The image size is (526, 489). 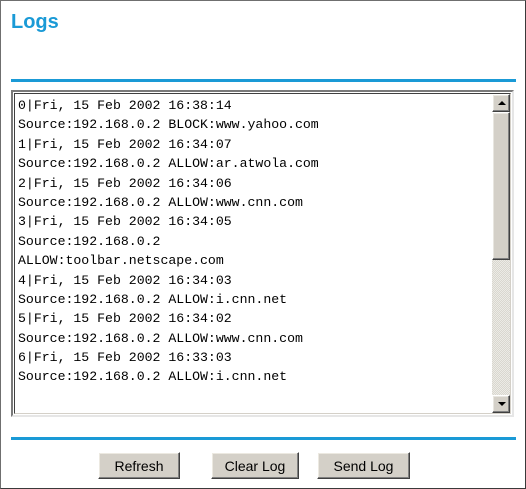 What do you see at coordinates (125, 280) in the screenshot?
I see `log-line: 4|Fri, 15 Feb 2002 16:34:03` at bounding box center [125, 280].